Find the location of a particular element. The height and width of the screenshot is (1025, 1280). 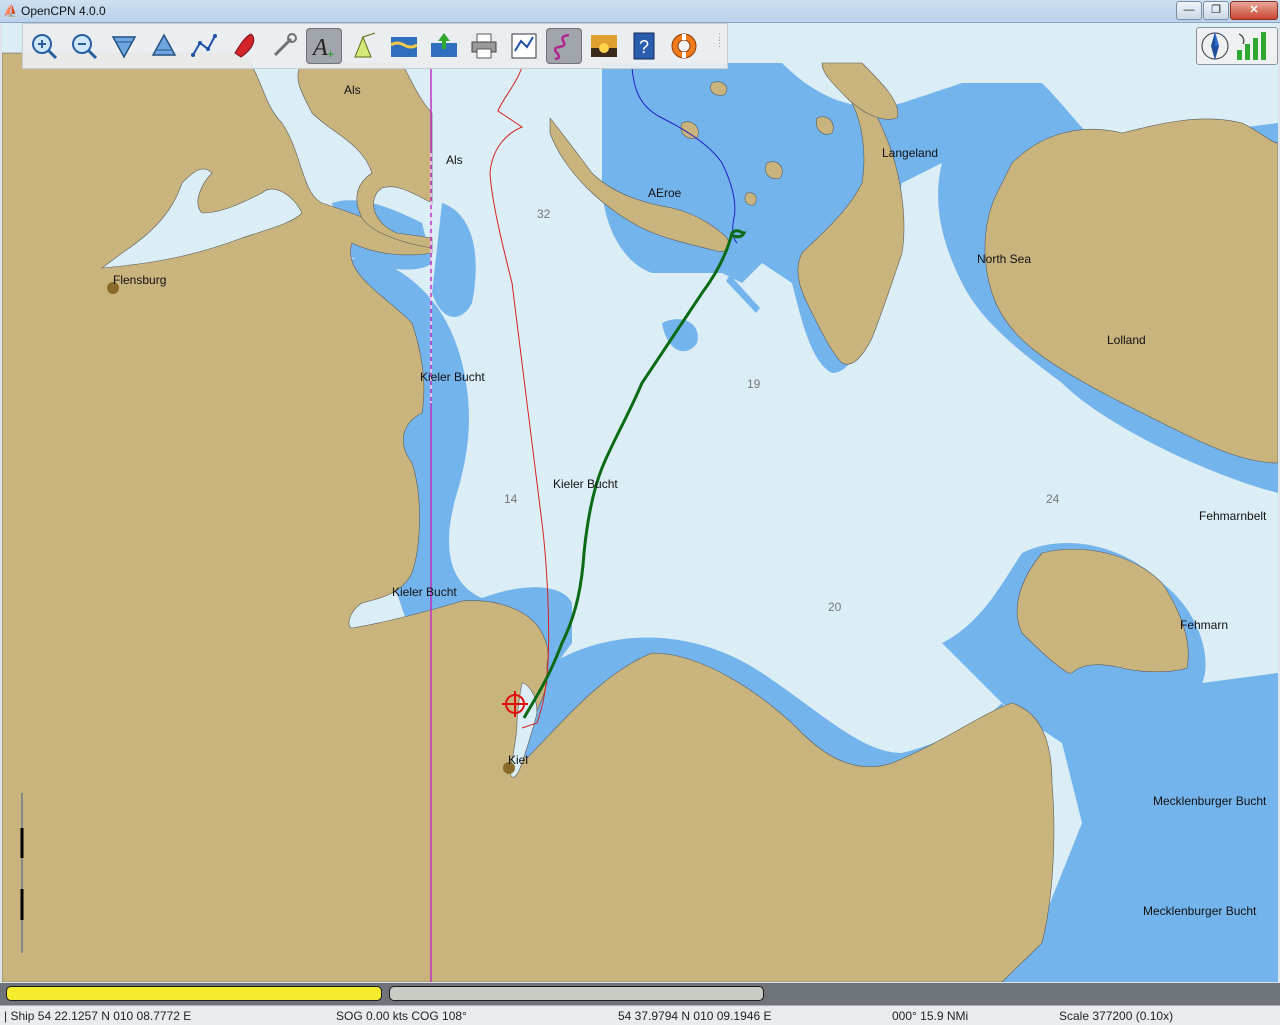

tide-icon is located at coordinates (404, 47).